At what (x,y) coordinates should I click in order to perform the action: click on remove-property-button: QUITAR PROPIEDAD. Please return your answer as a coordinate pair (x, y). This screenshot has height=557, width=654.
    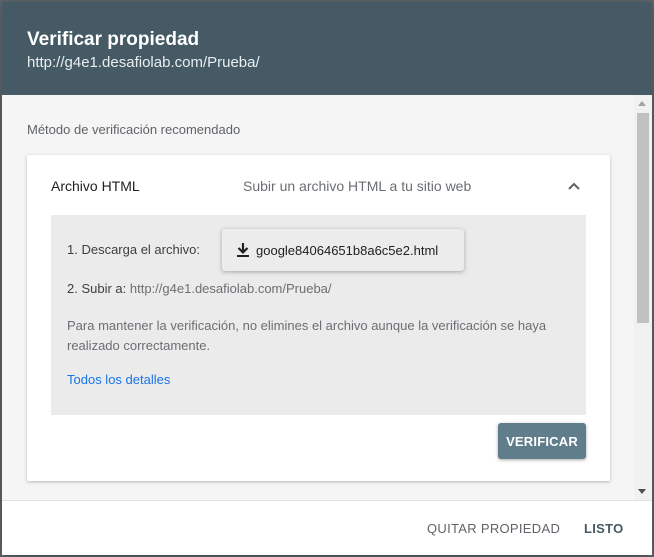
    Looking at the image, I should click on (493, 528).